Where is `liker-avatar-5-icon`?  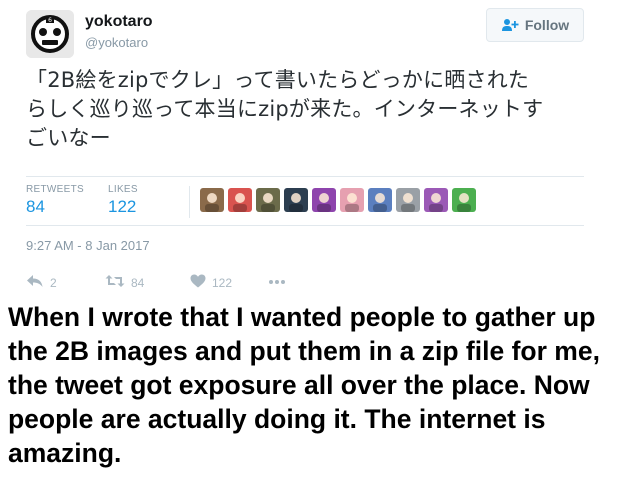 liker-avatar-5-icon is located at coordinates (324, 200).